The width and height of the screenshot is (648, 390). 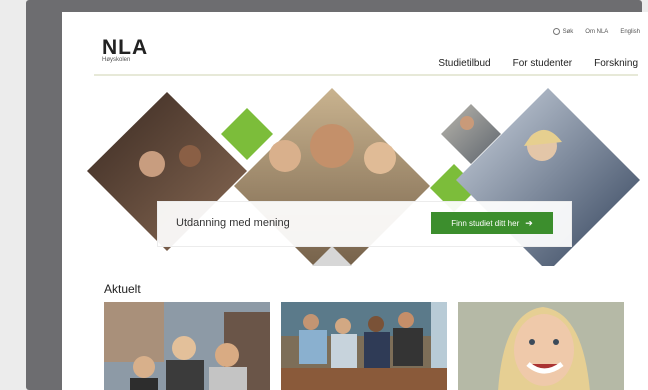 I want to click on site-logo: NLA Høyskolen, so click(x=125, y=49).